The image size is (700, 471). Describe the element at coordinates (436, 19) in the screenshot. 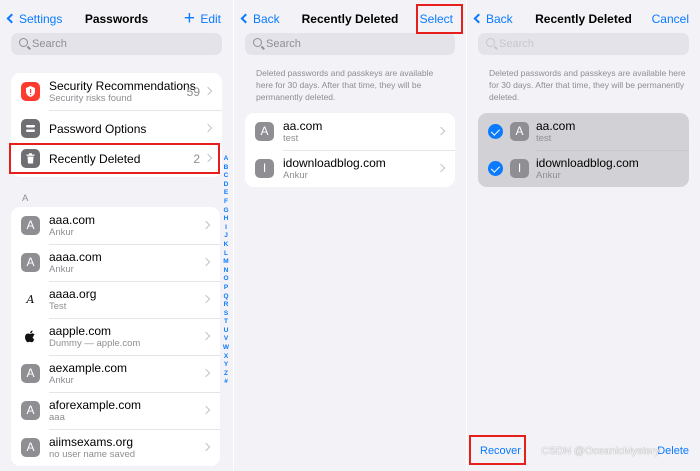

I see `select-button: Select` at that location.